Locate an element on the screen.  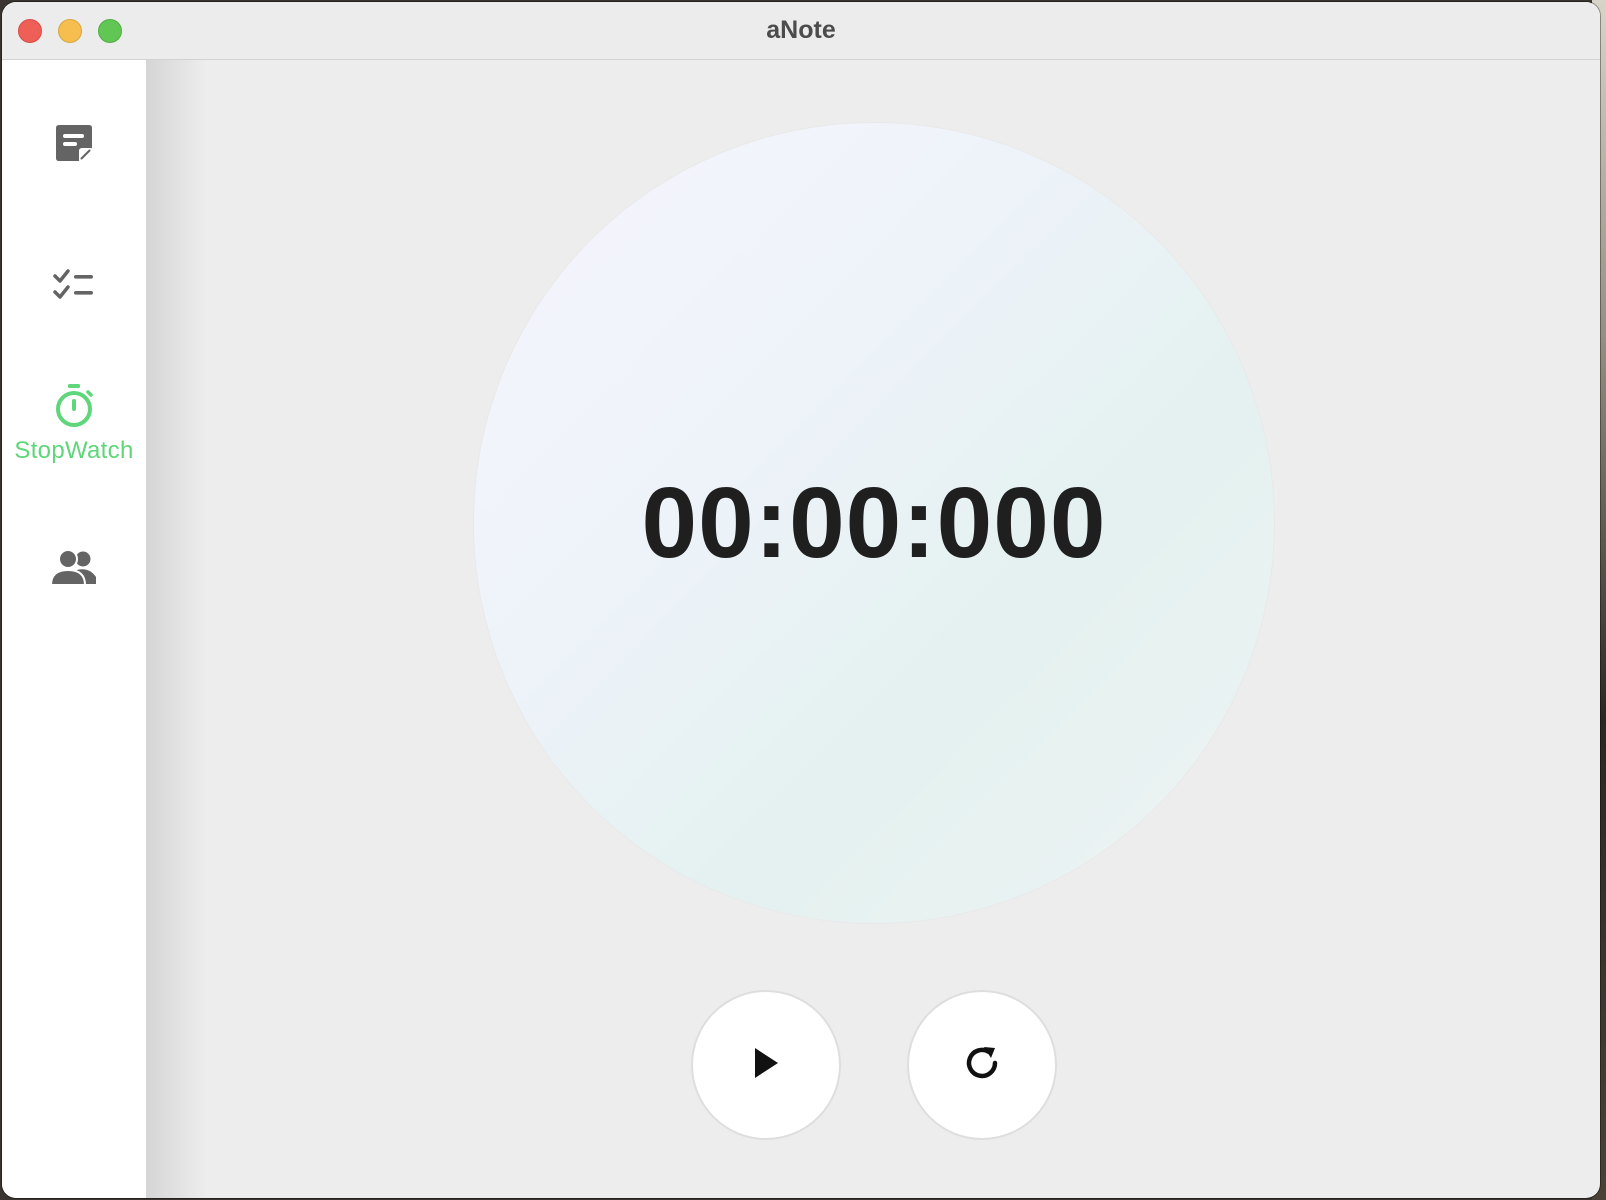
people-icon is located at coordinates (74, 569).